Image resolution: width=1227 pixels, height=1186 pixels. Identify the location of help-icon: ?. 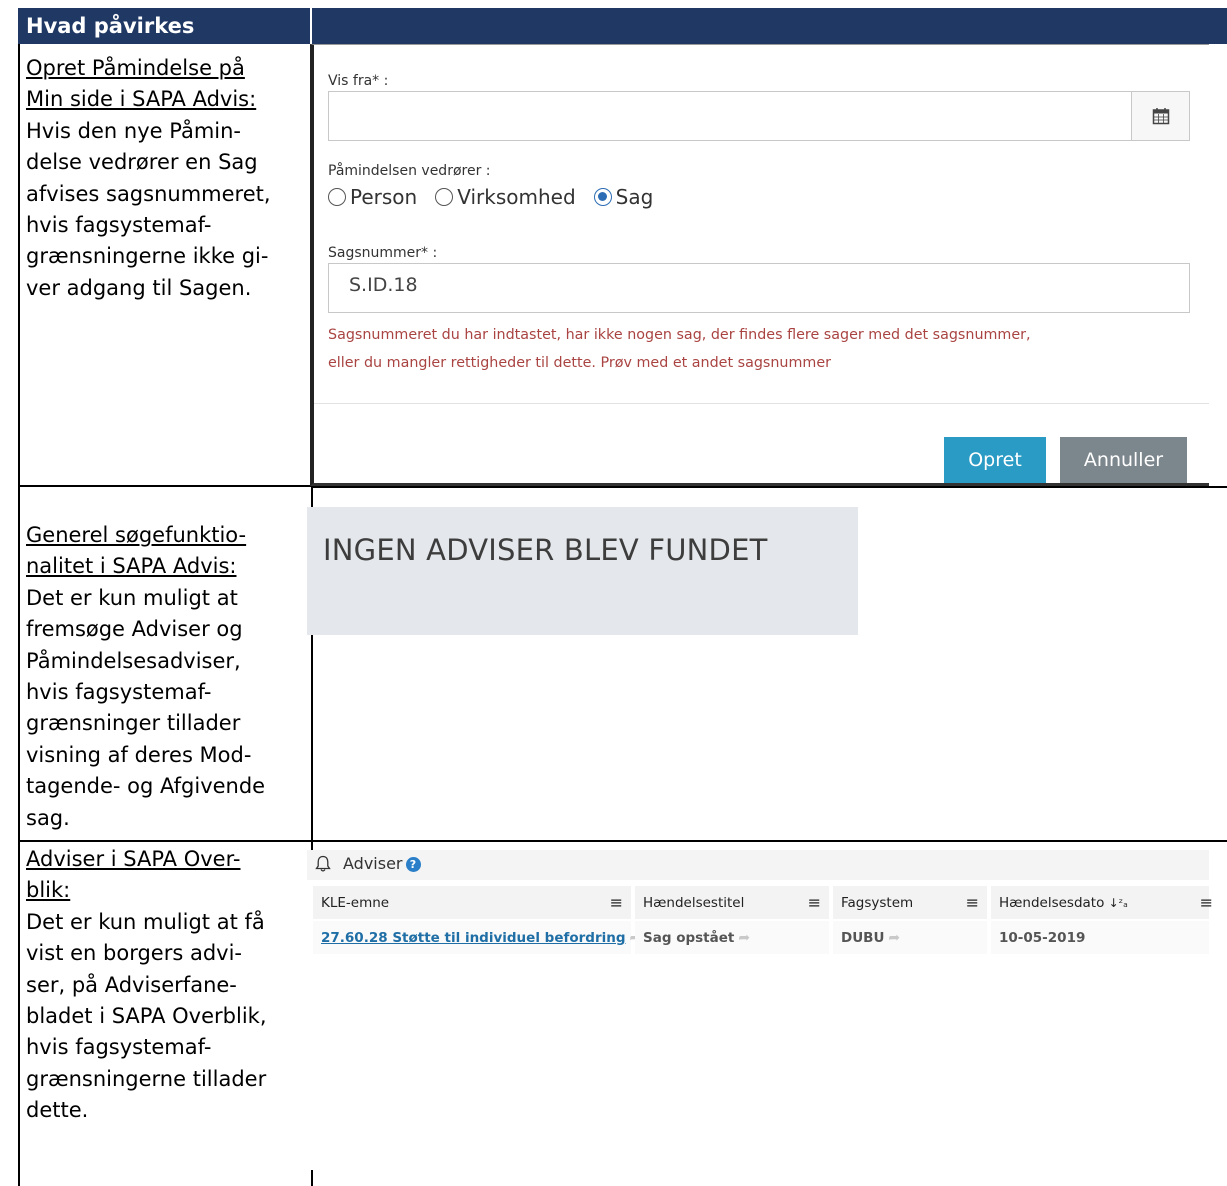
(413, 864).